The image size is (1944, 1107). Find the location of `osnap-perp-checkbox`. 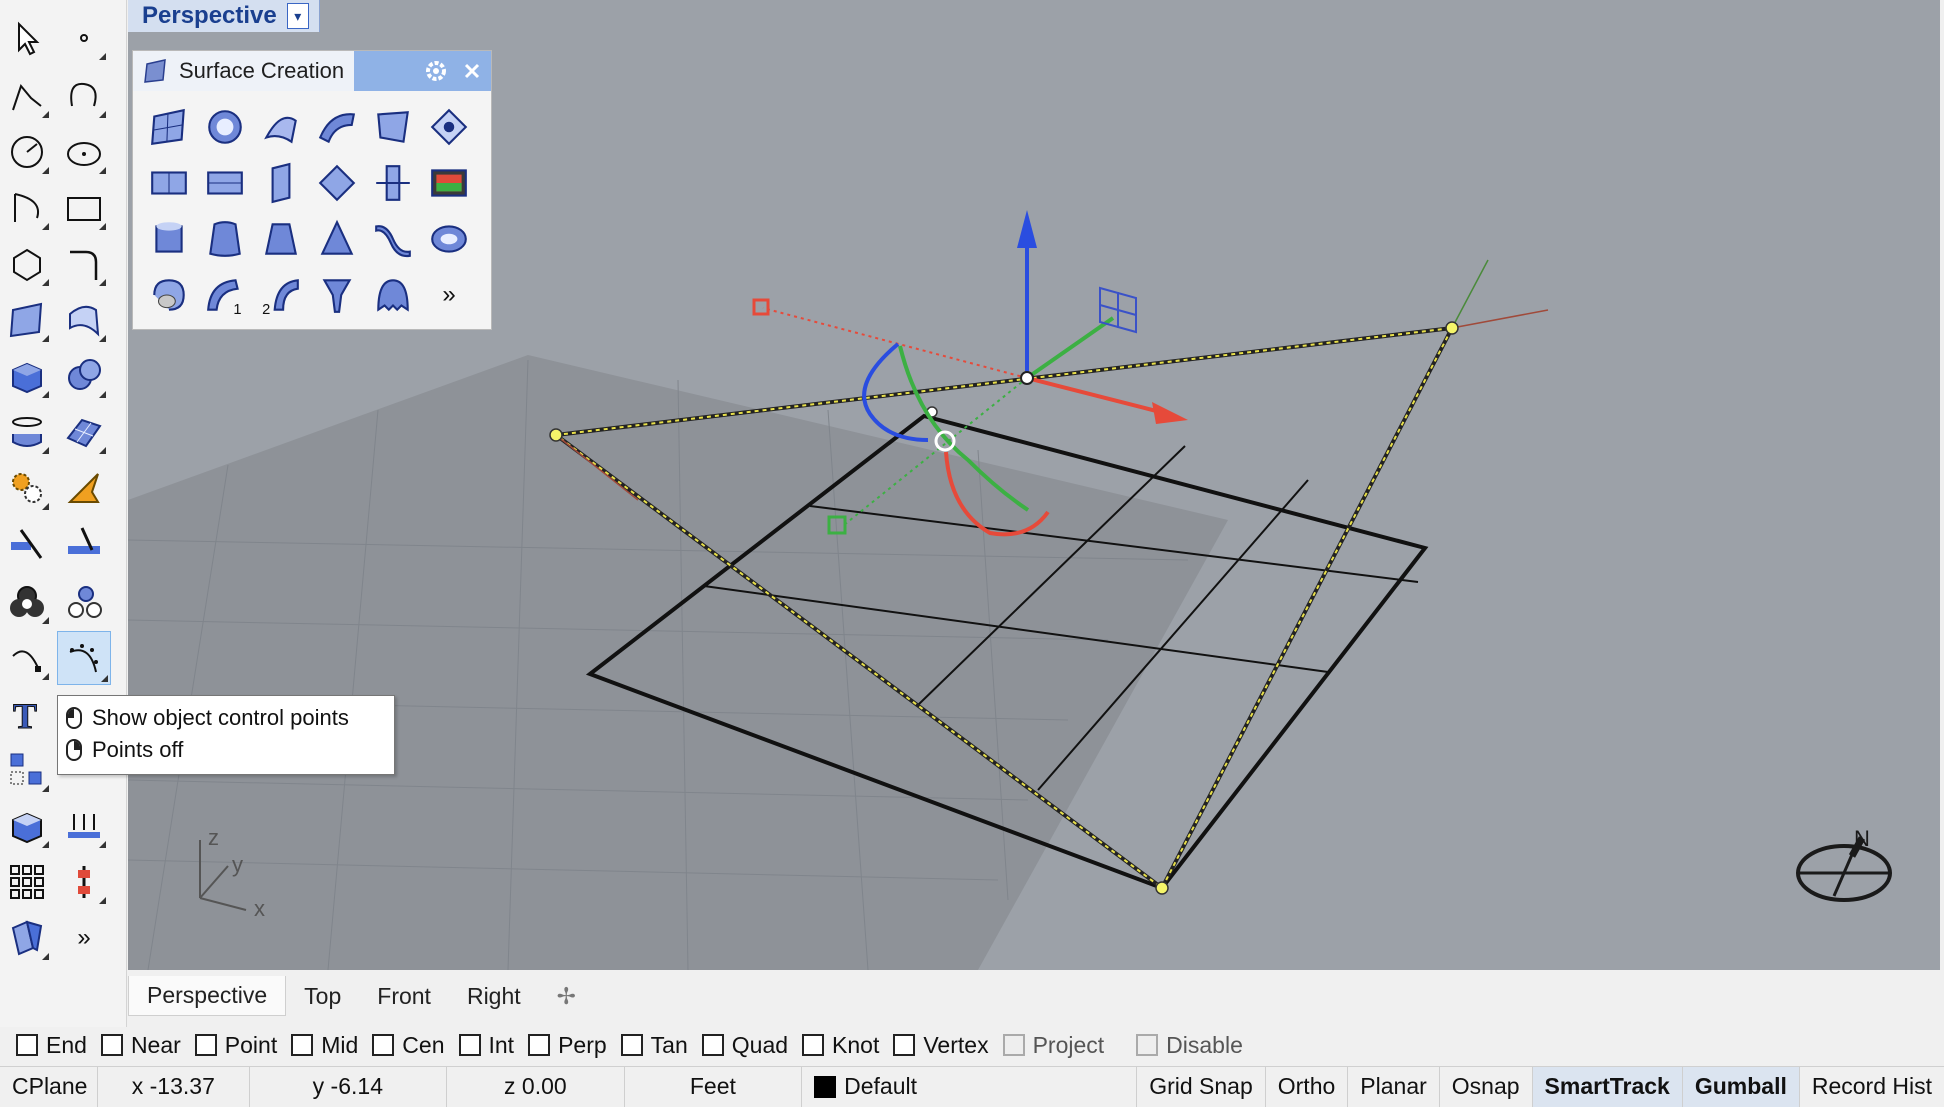

osnap-perp-checkbox is located at coordinates (539, 1045).